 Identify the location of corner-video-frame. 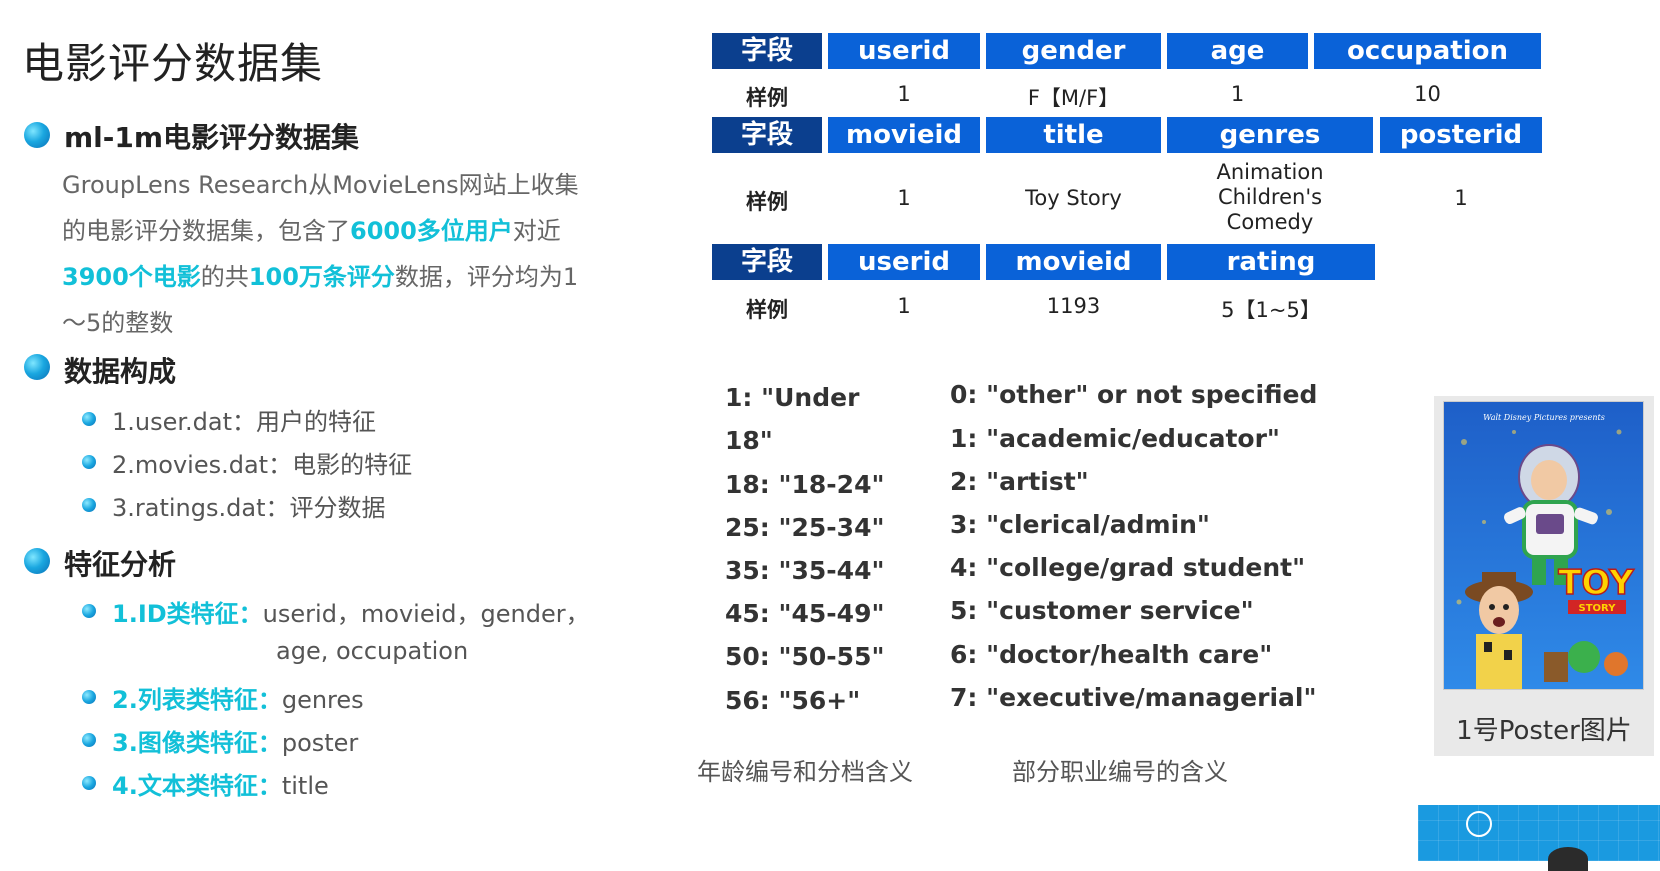
(1539, 838).